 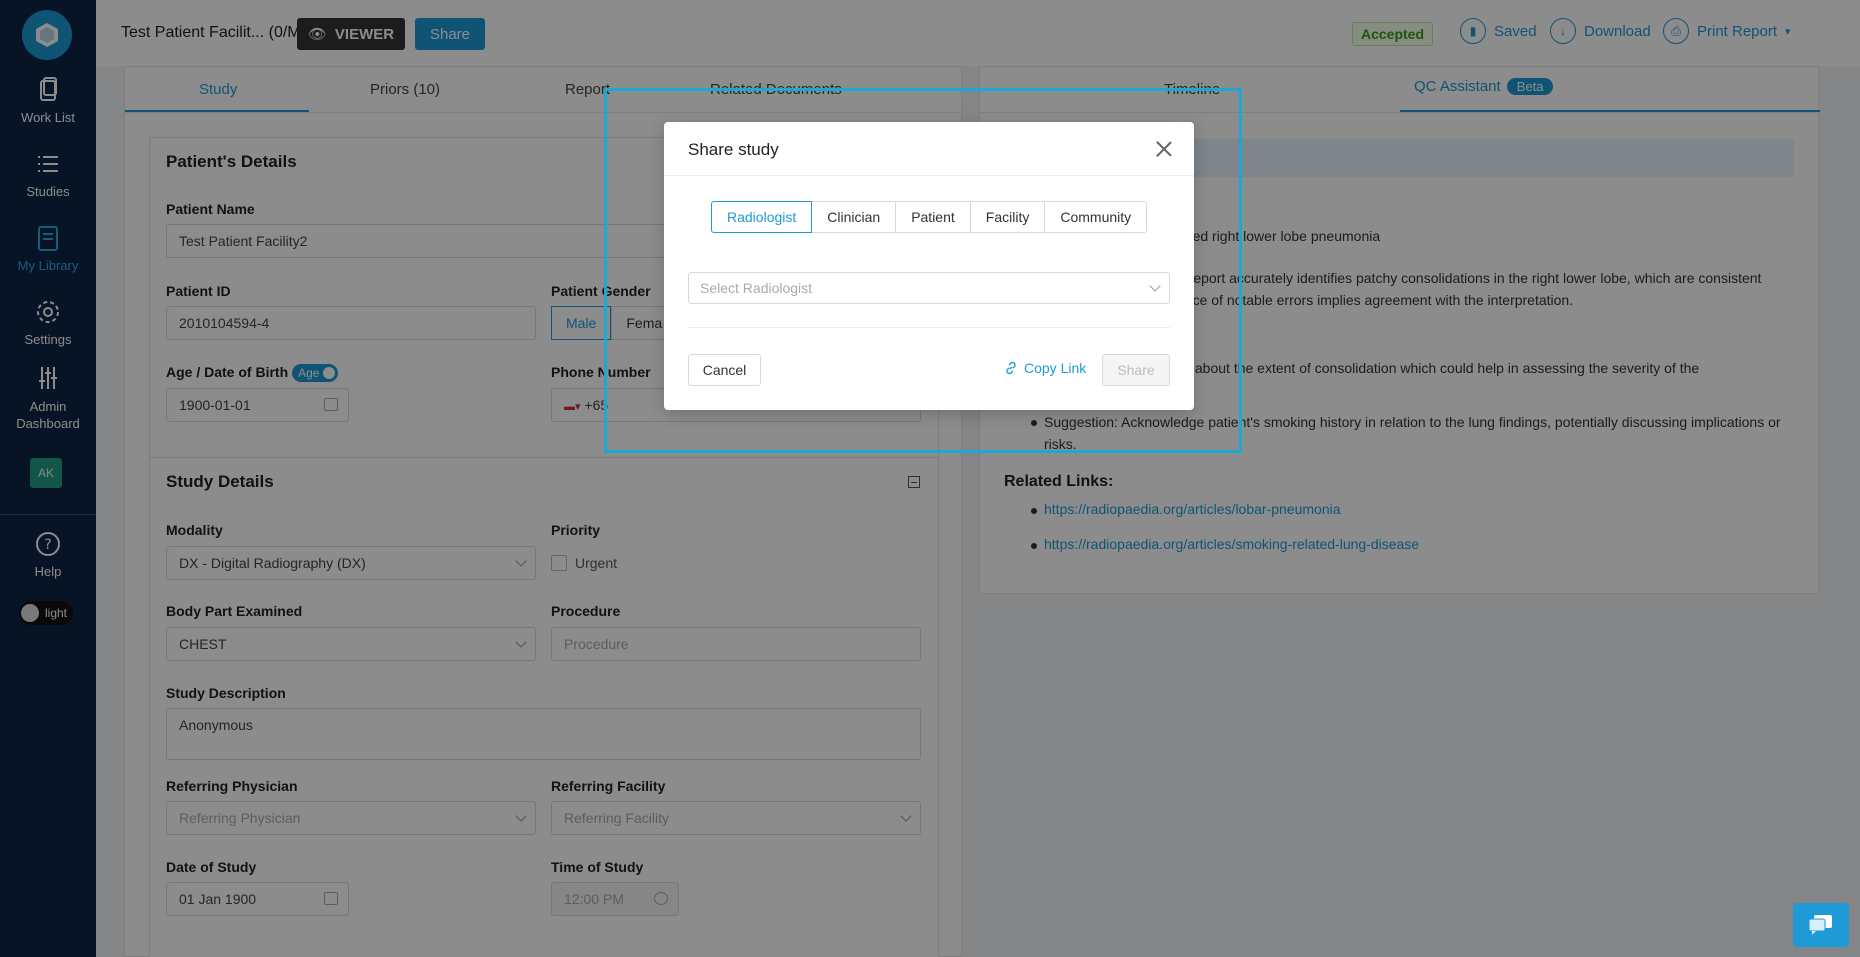 What do you see at coordinates (1011, 368) in the screenshot?
I see `link-icon` at bounding box center [1011, 368].